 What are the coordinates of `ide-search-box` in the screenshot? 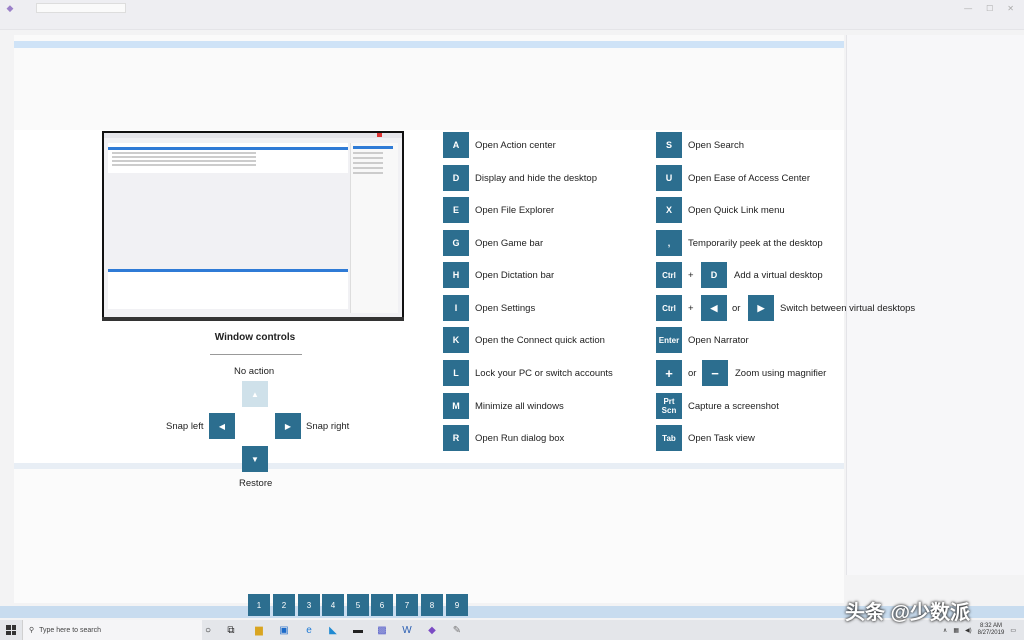 It's located at (81, 8).